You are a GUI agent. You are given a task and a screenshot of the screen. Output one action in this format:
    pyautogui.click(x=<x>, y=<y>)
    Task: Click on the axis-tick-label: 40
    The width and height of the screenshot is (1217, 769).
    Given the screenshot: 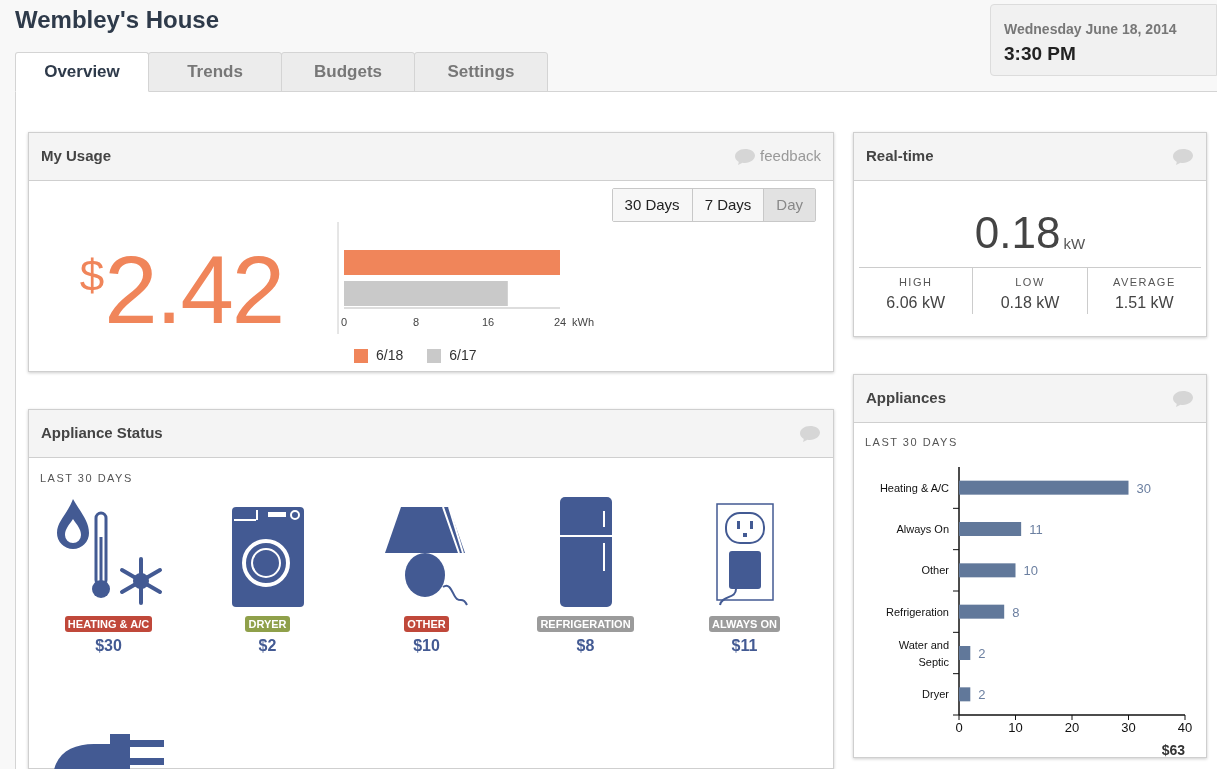 What is the action you would take?
    pyautogui.click(x=1185, y=727)
    